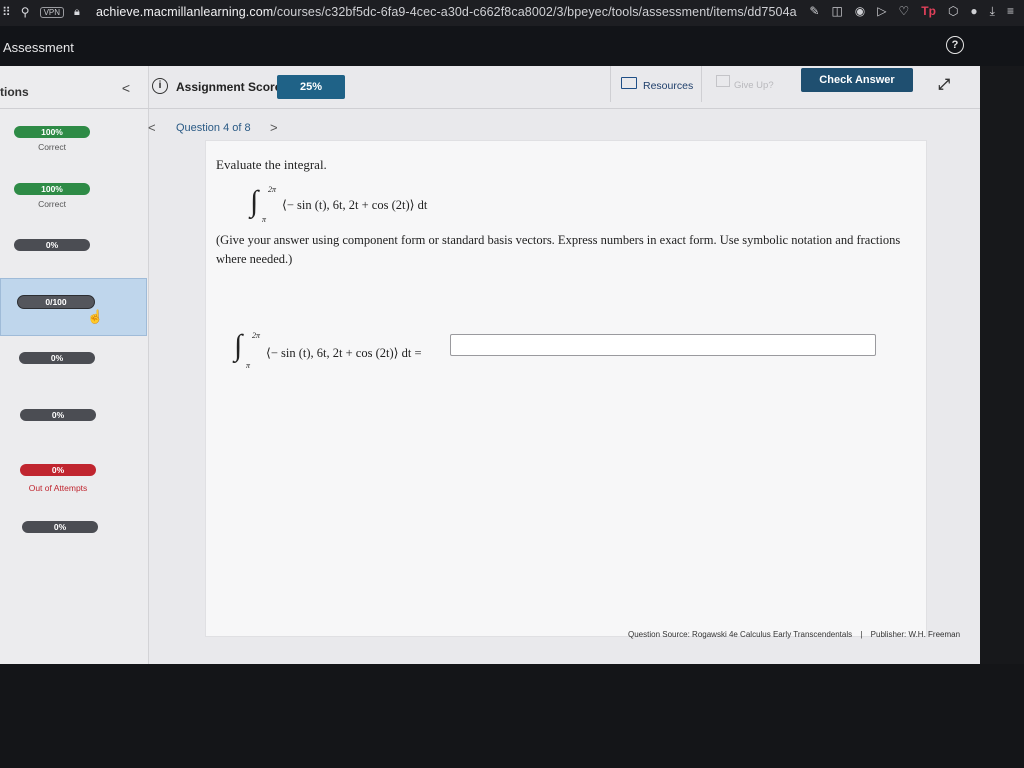 The image size is (1024, 768). Describe the element at coordinates (72, 548) in the screenshot. I see `sidebar-question-8: 0%` at that location.